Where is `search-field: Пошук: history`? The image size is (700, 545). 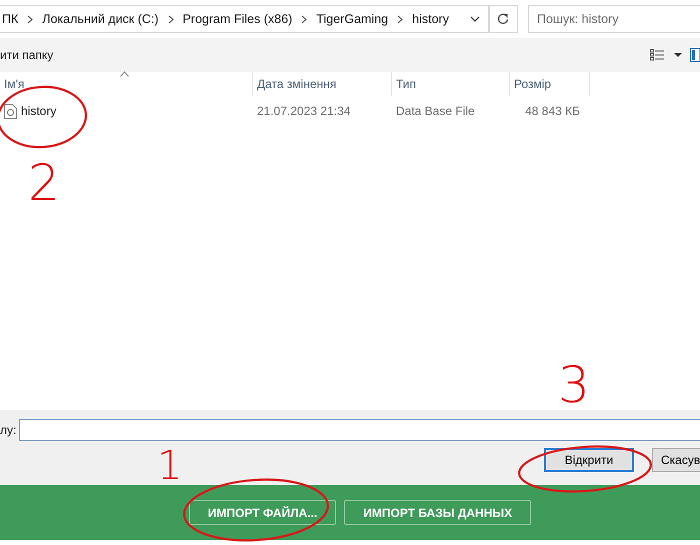 search-field: Пошук: history is located at coordinates (614, 19).